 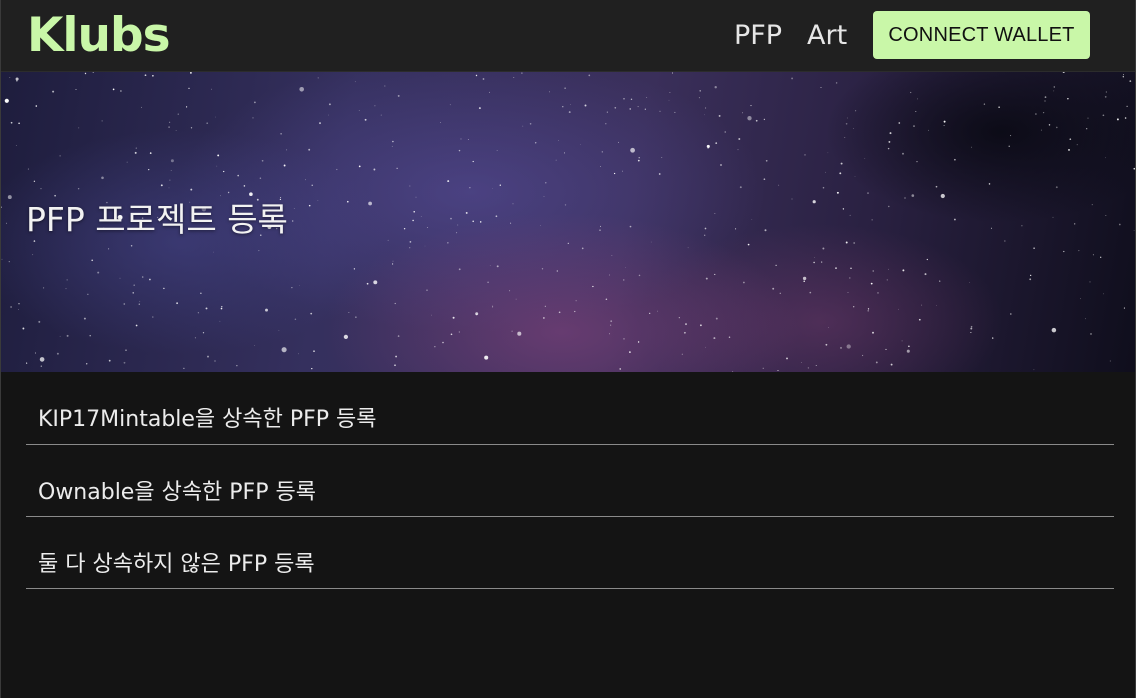 What do you see at coordinates (827, 36) in the screenshot?
I see `nav-link-art: Art` at bounding box center [827, 36].